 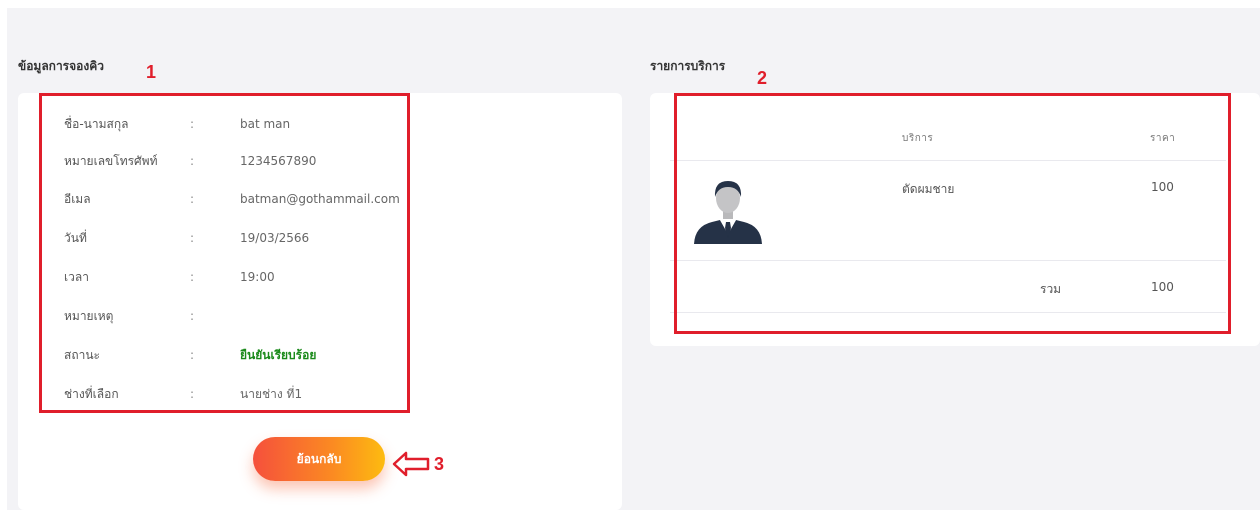 I want to click on arrow-left-icon, so click(x=411, y=464).